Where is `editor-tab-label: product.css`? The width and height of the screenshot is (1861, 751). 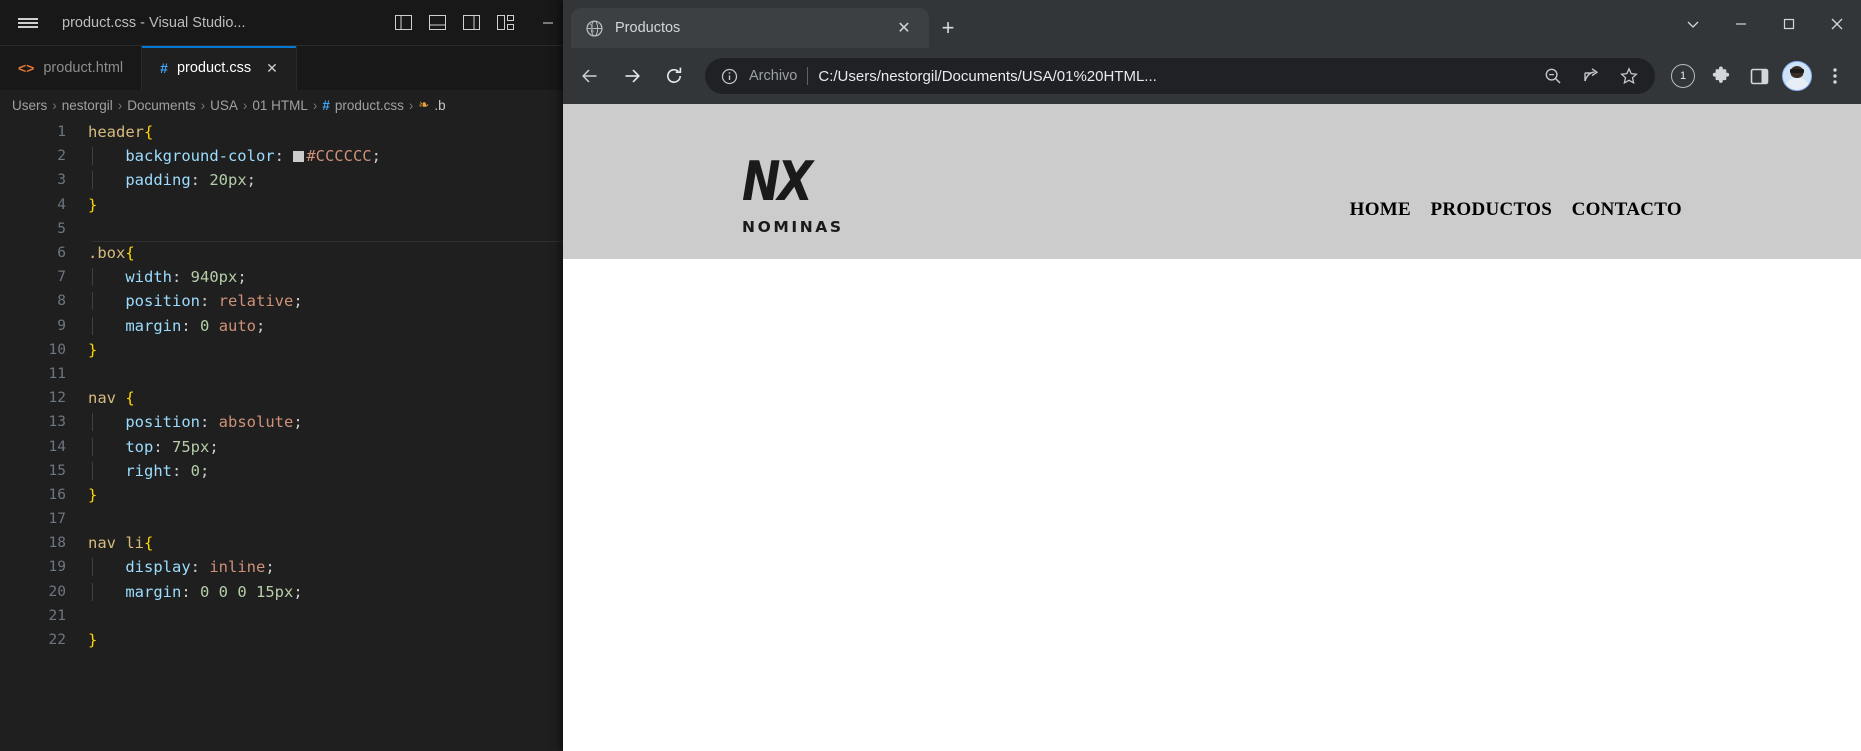
editor-tab-label: product.css is located at coordinates (214, 68).